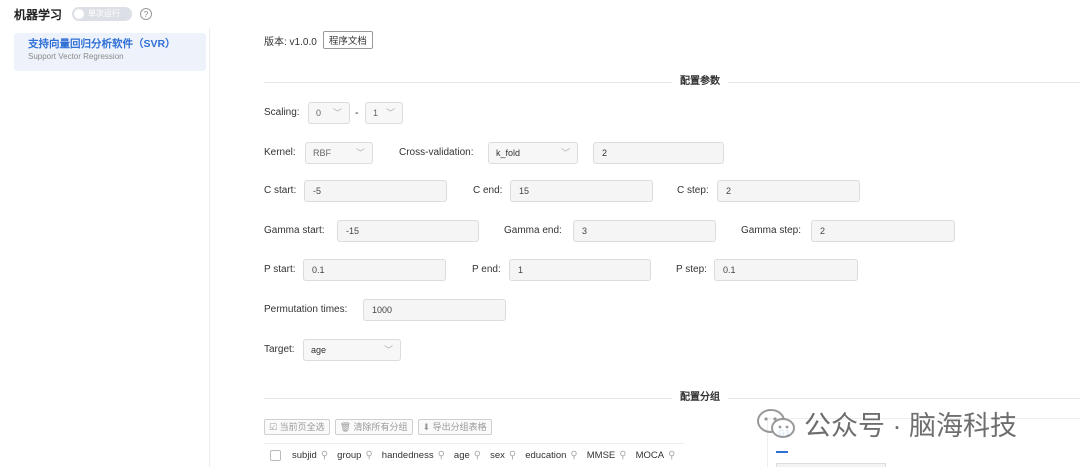 The height and width of the screenshot is (467, 1080). What do you see at coordinates (497, 455) in the screenshot?
I see `column-label: sex` at bounding box center [497, 455].